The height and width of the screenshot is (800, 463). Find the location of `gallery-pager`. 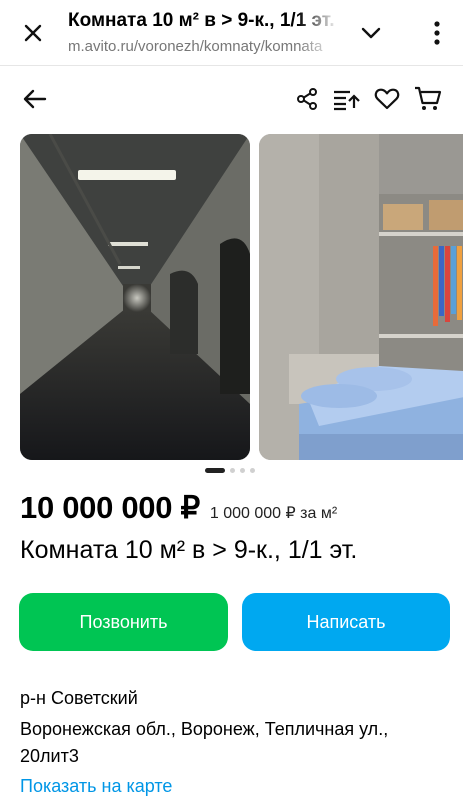

gallery-pager is located at coordinates (230, 470).